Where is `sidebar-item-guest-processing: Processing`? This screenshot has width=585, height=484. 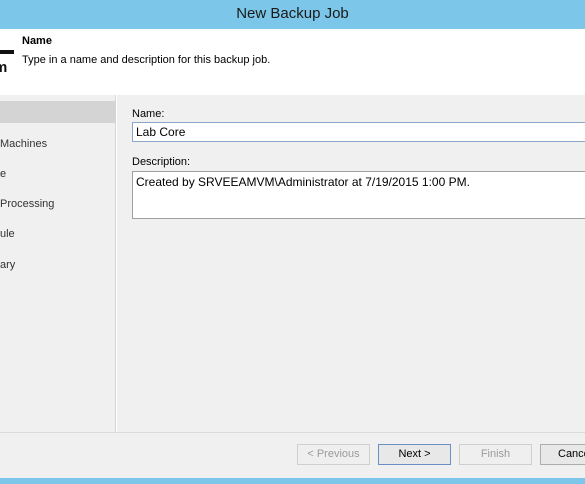
sidebar-item-guest-processing: Processing is located at coordinates (27, 204).